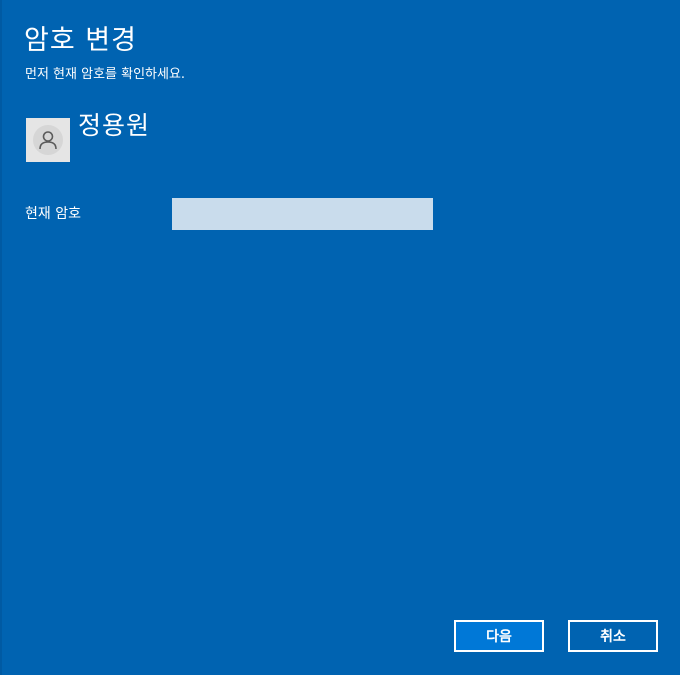 The width and height of the screenshot is (680, 675). I want to click on person-icon, so click(48, 140).